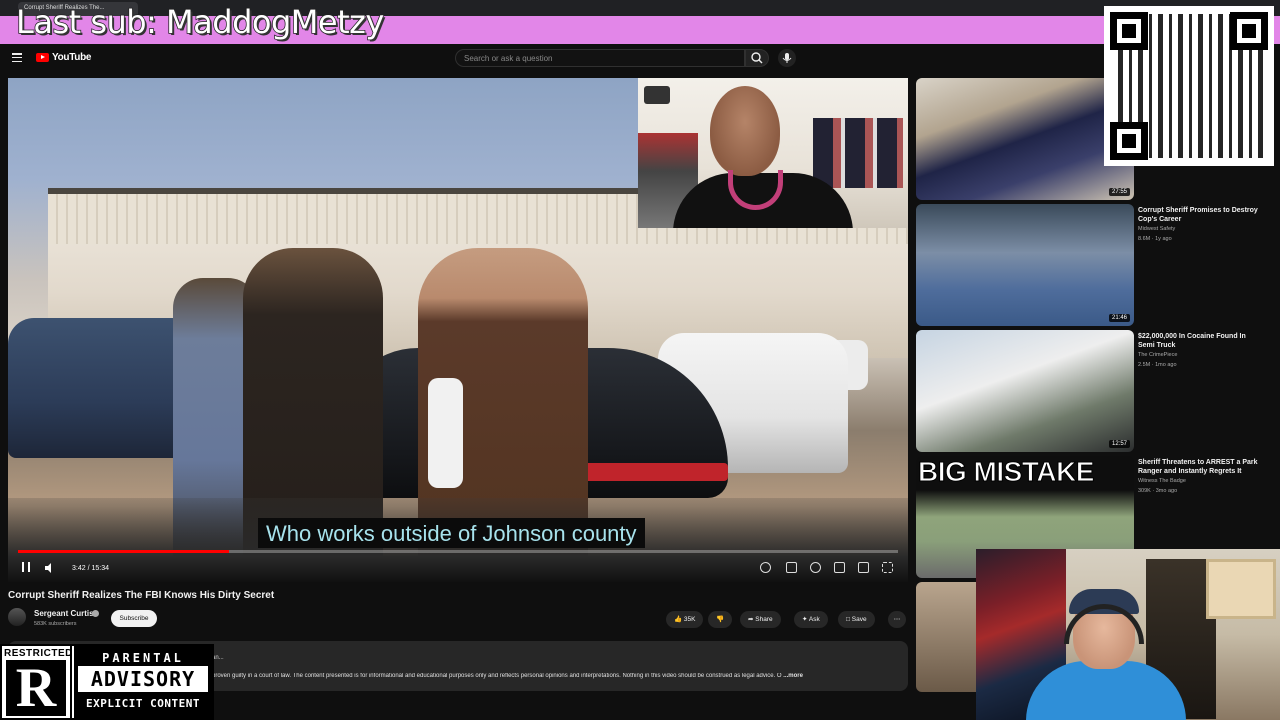 The width and height of the screenshot is (1280, 720). Describe the element at coordinates (26, 567) in the screenshot. I see `pause-icon` at that location.